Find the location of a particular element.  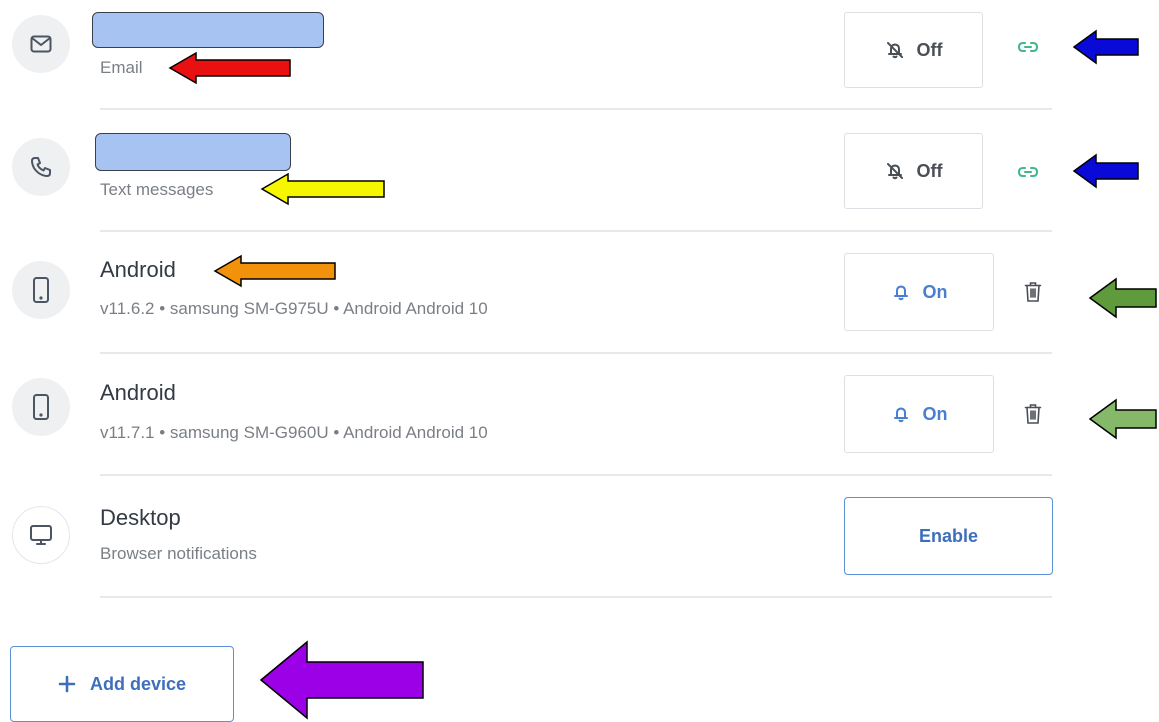

orange-arrow-annotation is located at coordinates (274, 271).